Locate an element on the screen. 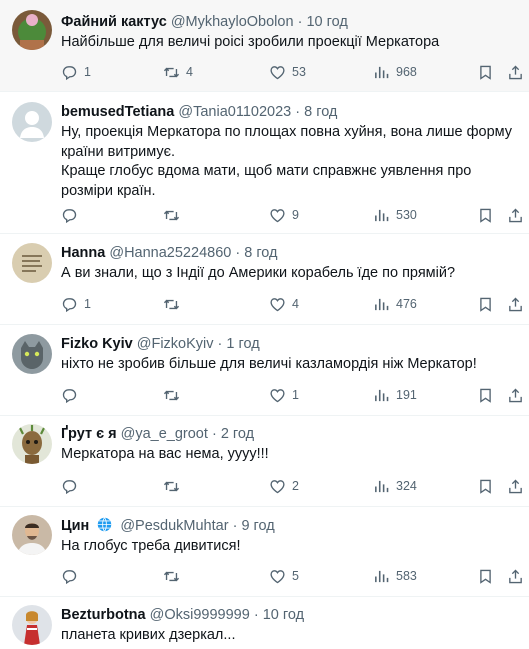 The height and width of the screenshot is (649, 529). tweet-actions: 2 324 is located at coordinates (291, 486).